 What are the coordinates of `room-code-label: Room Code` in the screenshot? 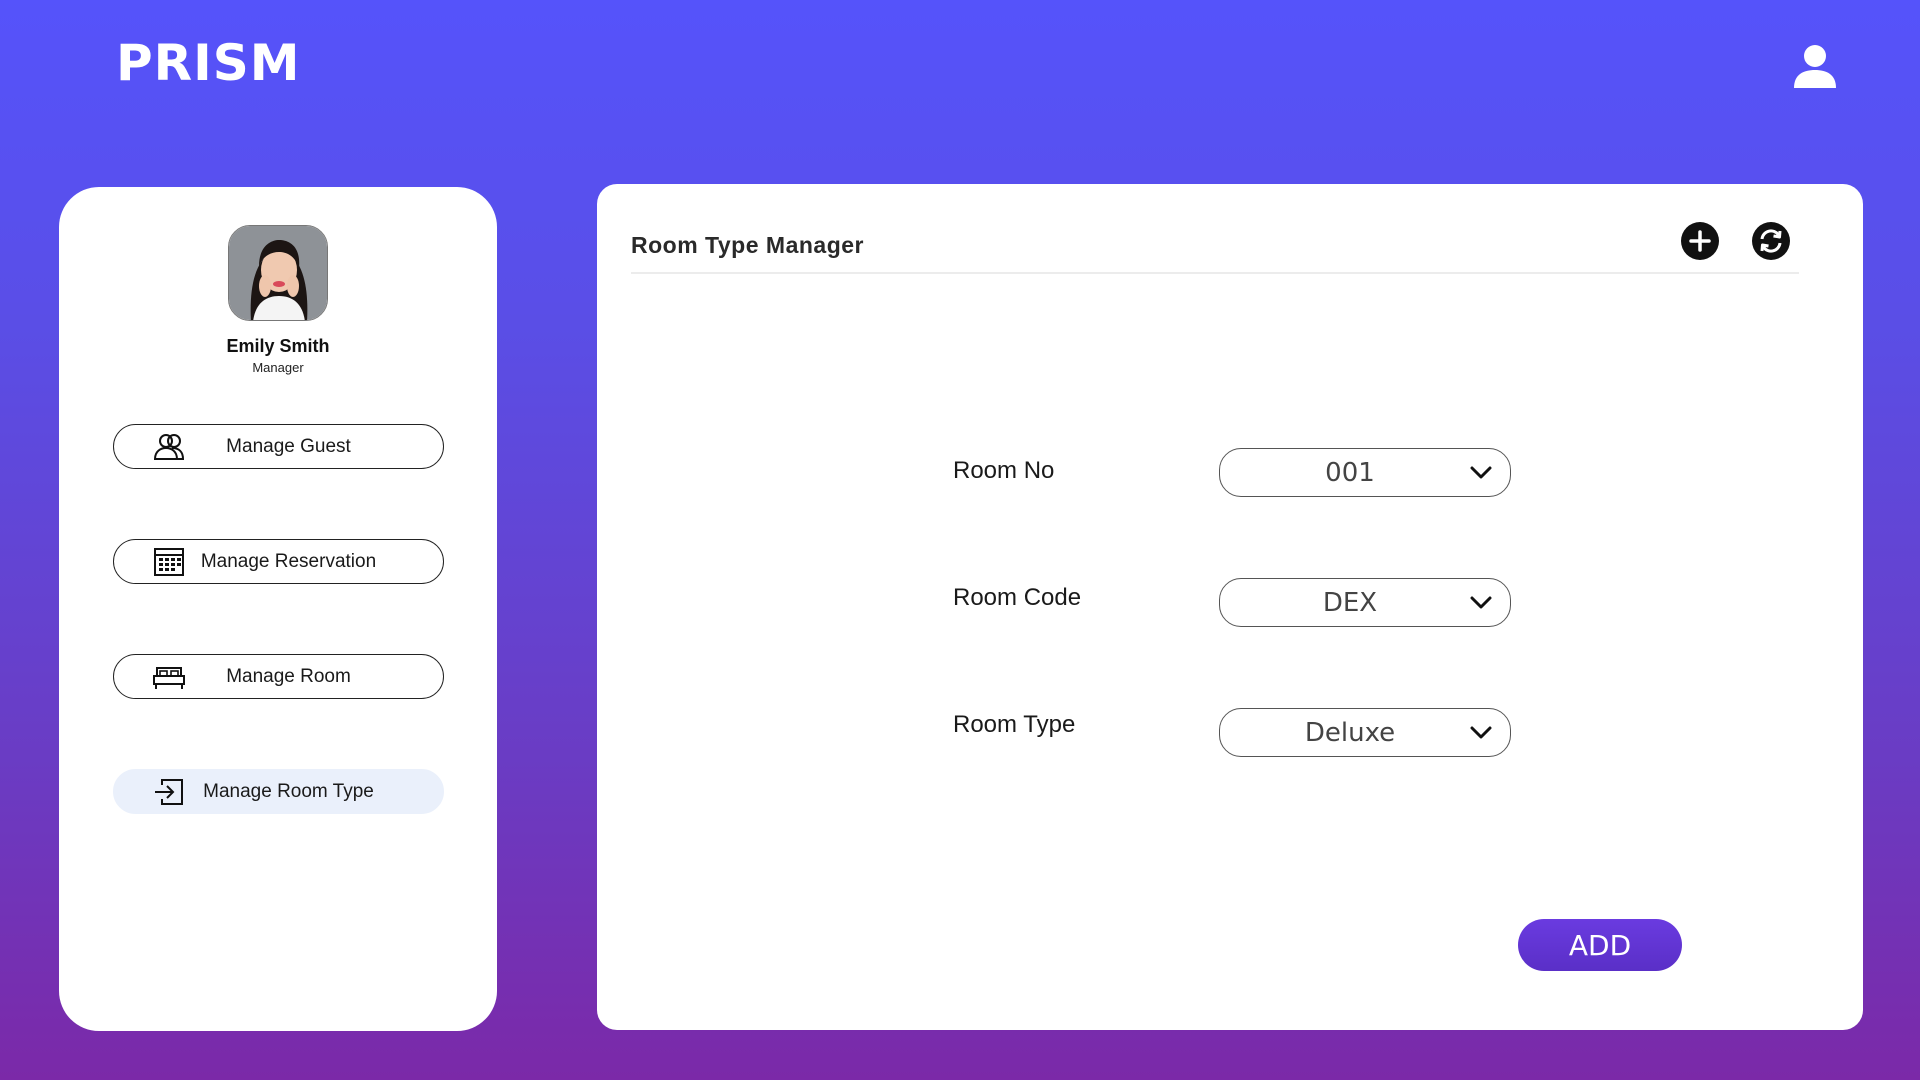 It's located at (1017, 597).